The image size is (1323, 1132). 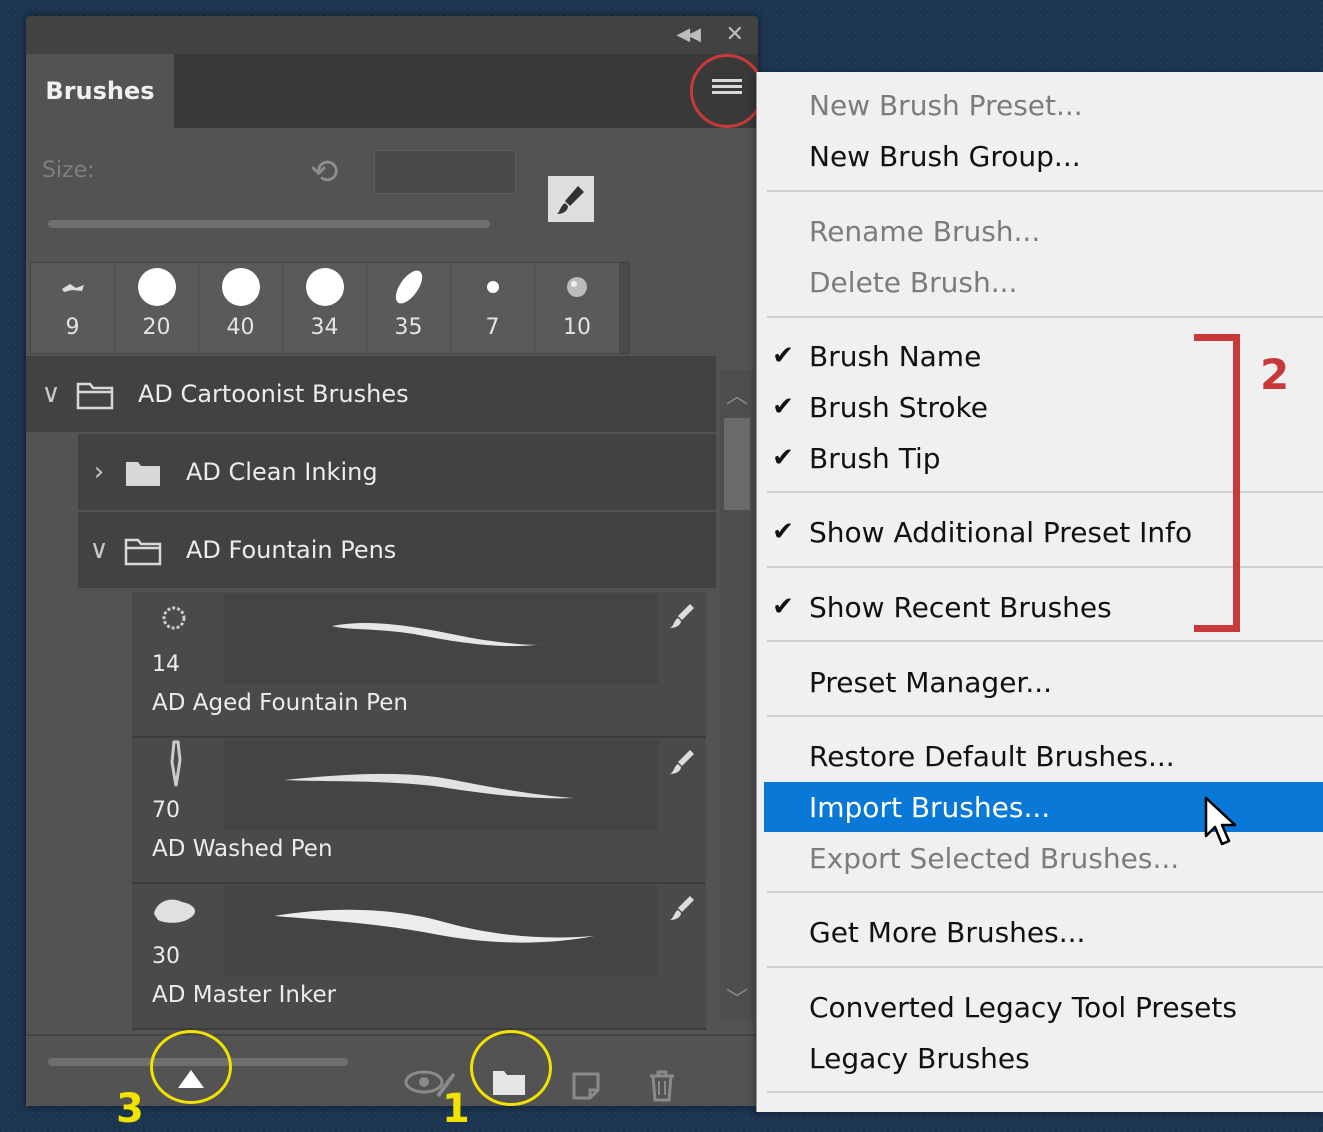 What do you see at coordinates (456, 1109) in the screenshot?
I see `annotation-number-1: 1` at bounding box center [456, 1109].